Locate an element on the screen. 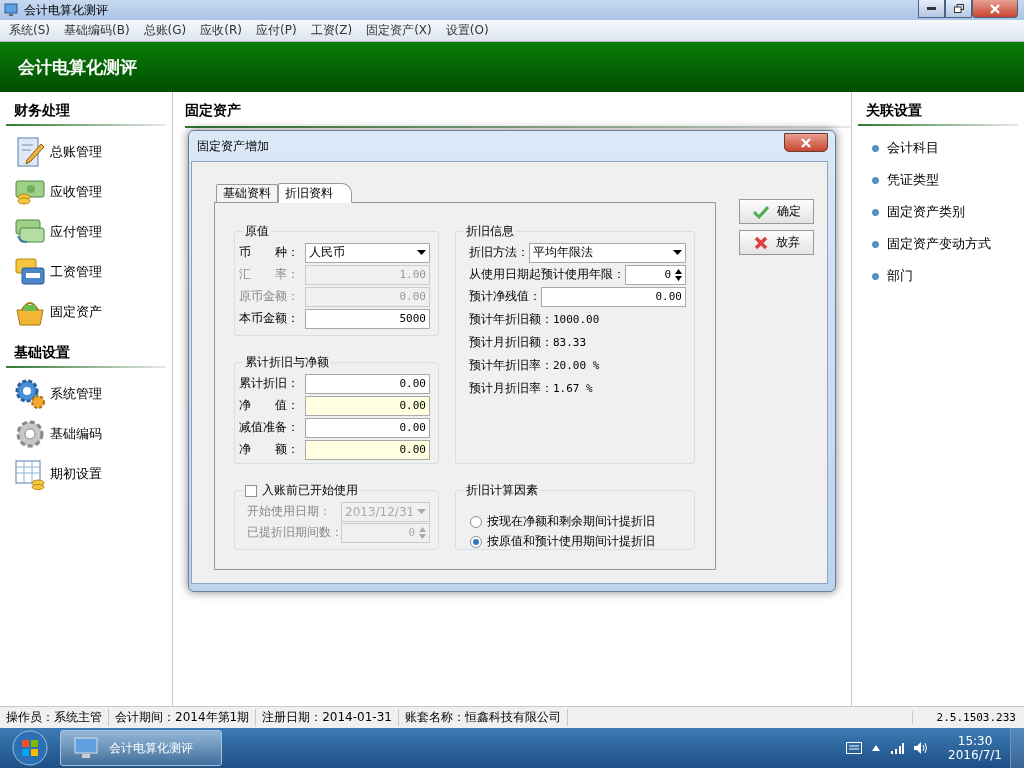  status-text: 操作员：系统主管 is located at coordinates (54, 717).